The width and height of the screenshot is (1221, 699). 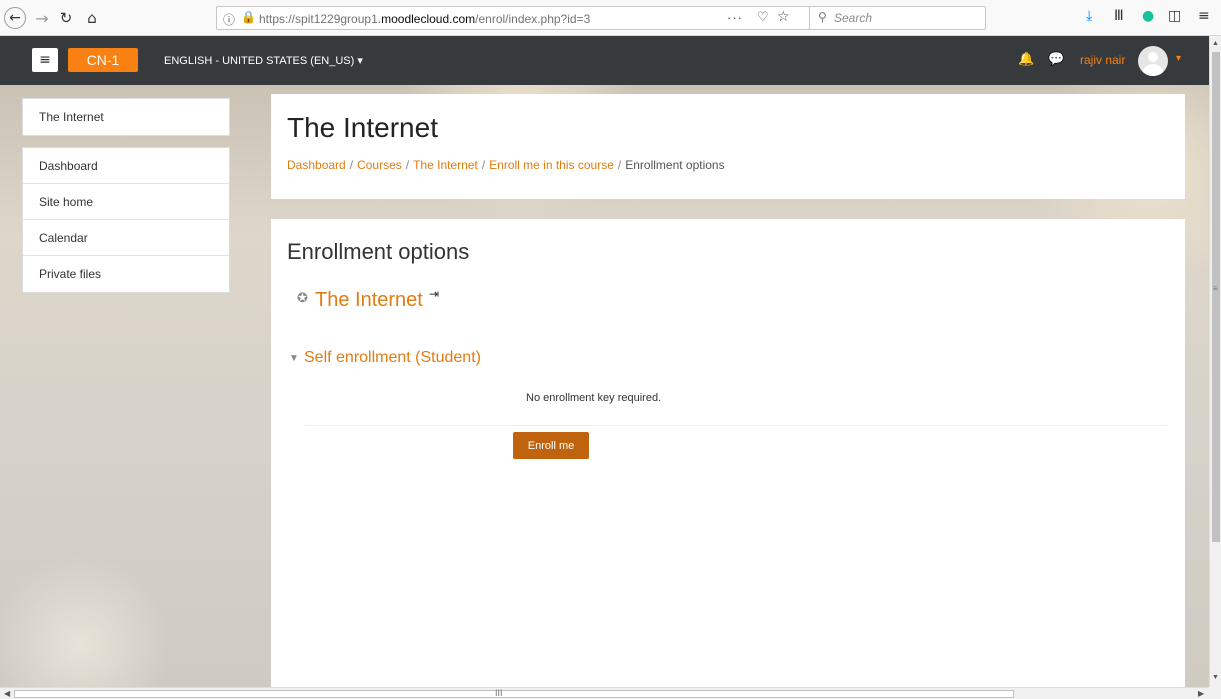 What do you see at coordinates (763, 17) in the screenshot?
I see `pocket-icon: ♡` at bounding box center [763, 17].